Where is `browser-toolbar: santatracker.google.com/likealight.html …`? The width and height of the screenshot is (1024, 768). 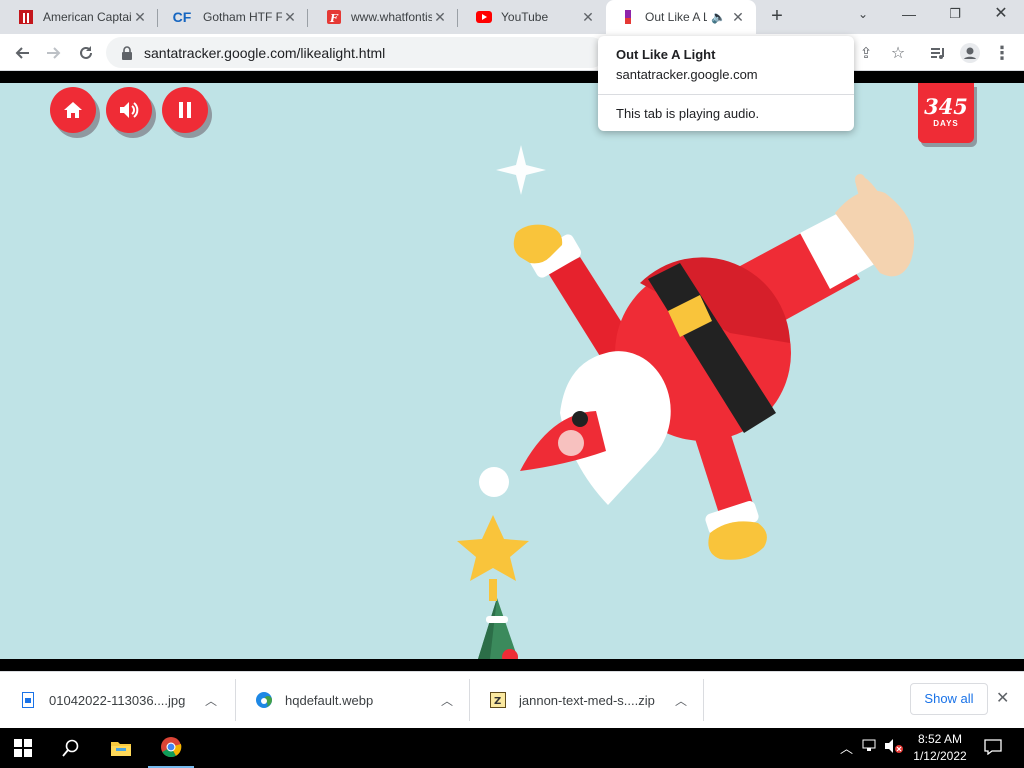 browser-toolbar: santatracker.google.com/likealight.html … is located at coordinates (512, 52).